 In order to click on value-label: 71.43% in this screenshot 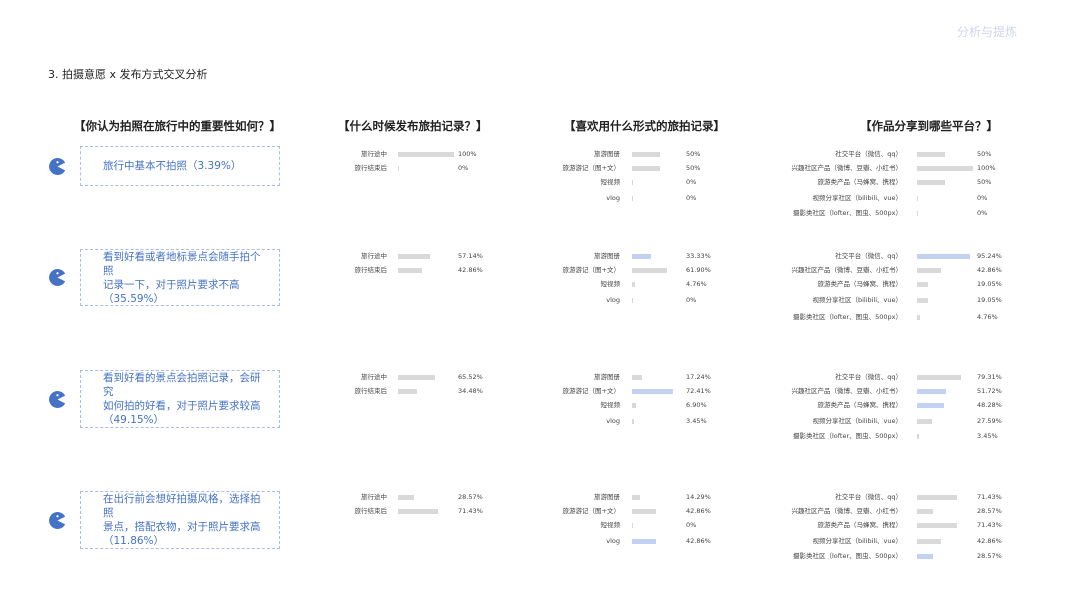, I will do `click(989, 497)`.